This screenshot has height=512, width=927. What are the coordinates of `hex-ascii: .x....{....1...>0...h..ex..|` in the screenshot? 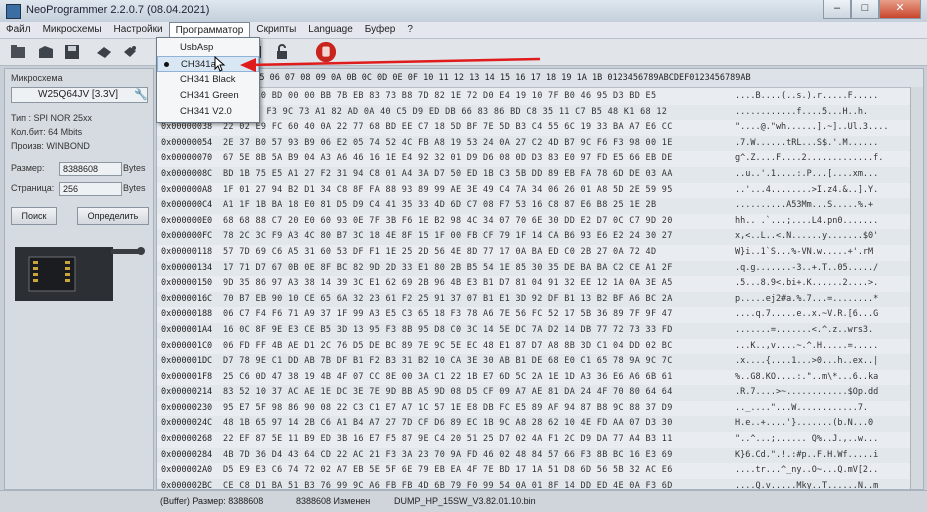 It's located at (806, 362).